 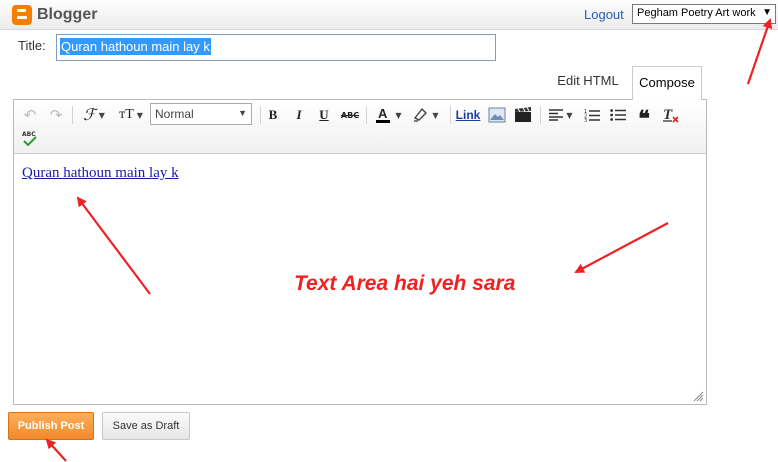 I want to click on blog-selector: Pegham Poetry Art work ▼, so click(x=704, y=14).